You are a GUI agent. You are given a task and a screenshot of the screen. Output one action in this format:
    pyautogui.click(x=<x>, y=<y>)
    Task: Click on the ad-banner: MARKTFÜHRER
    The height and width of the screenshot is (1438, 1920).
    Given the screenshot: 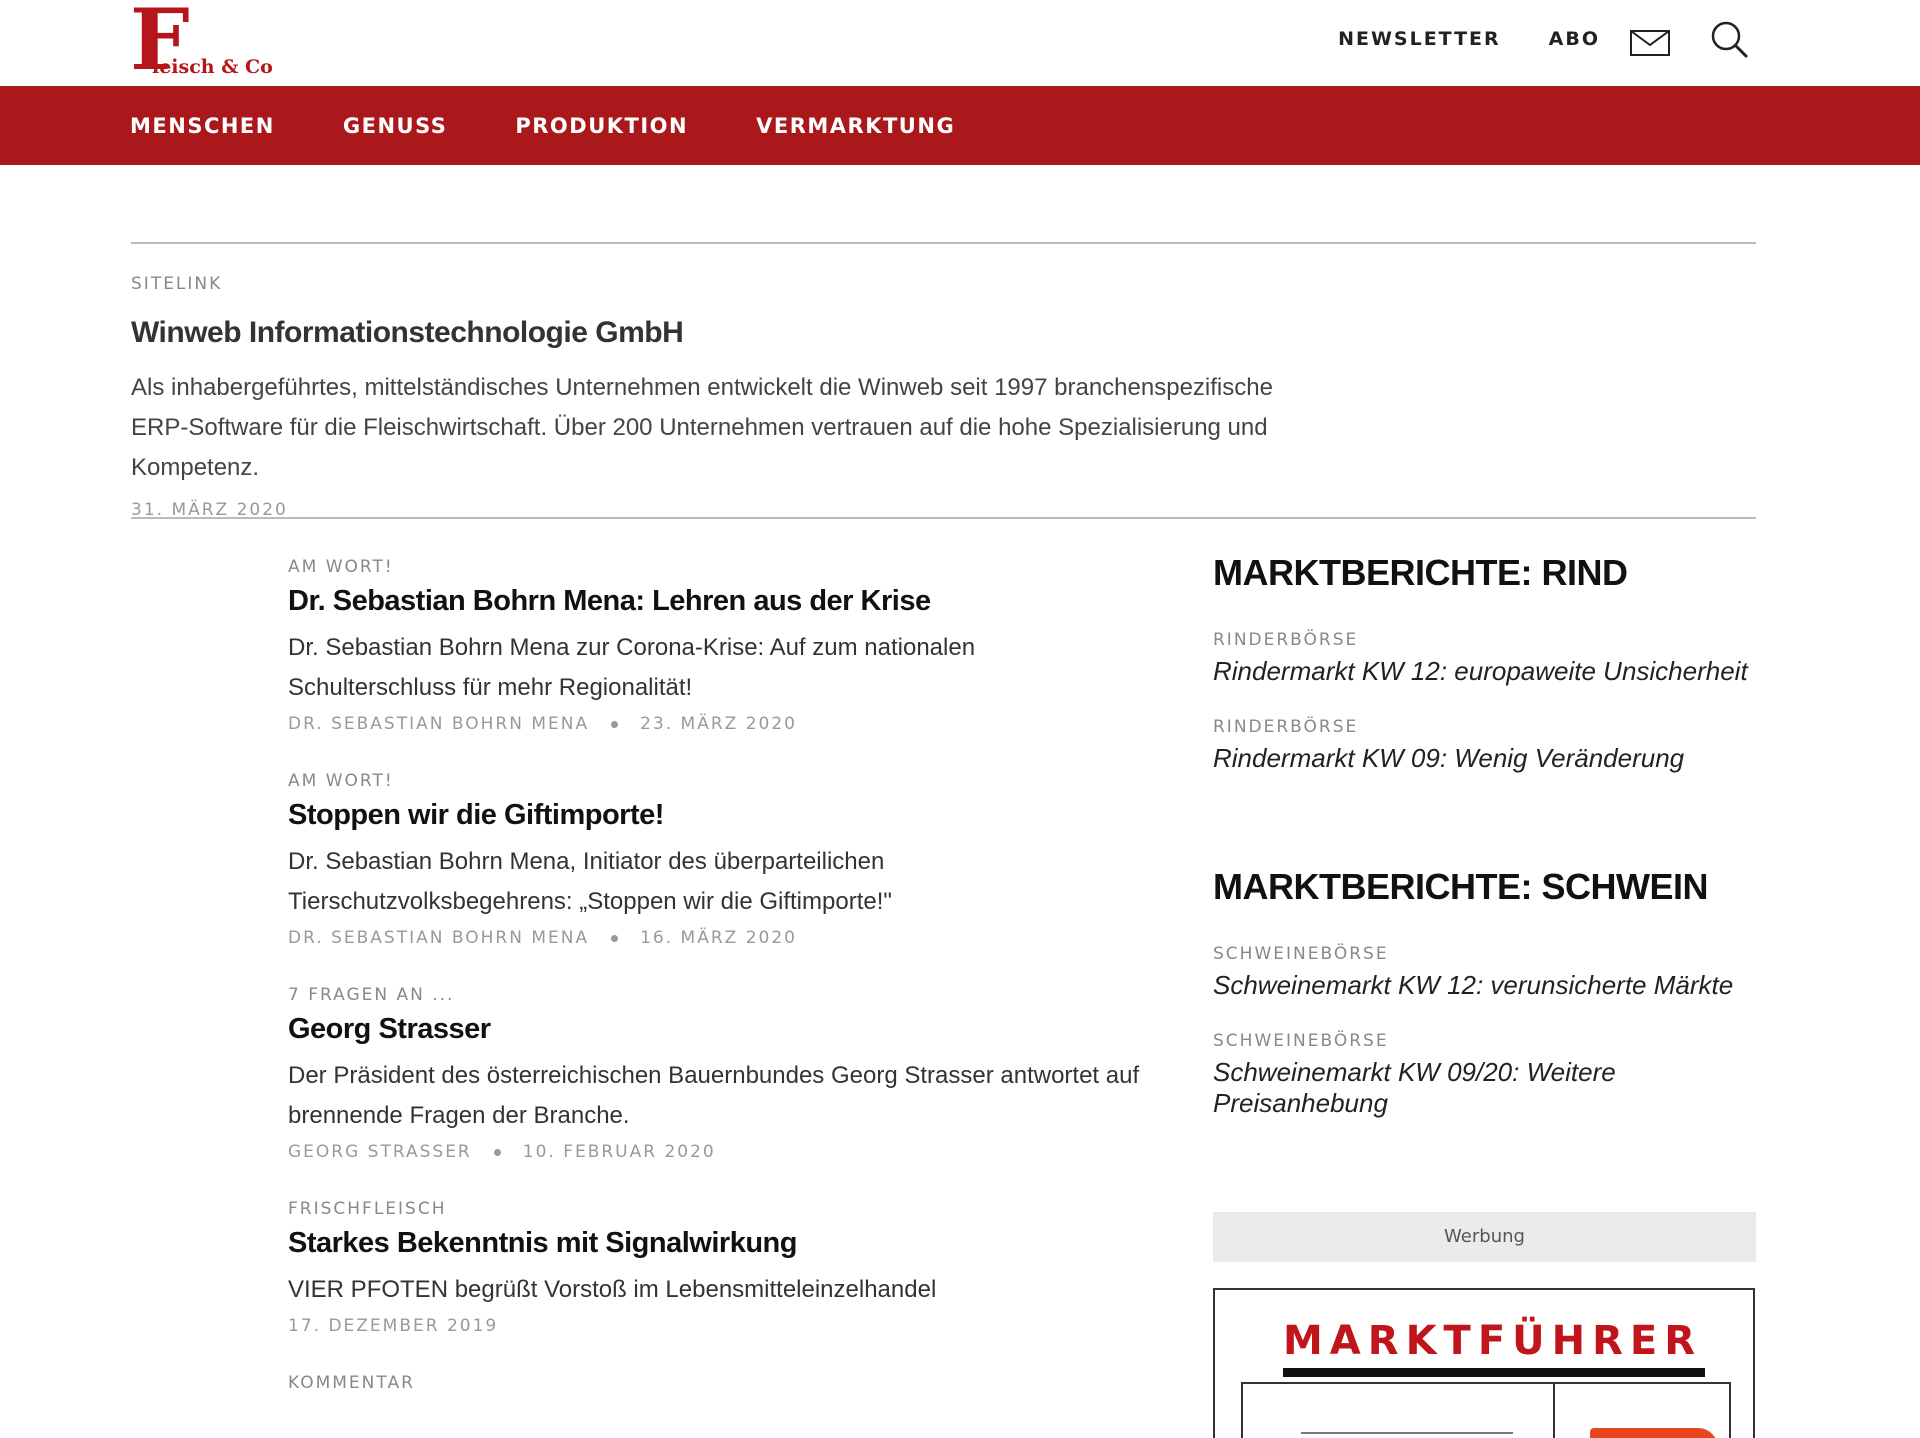 What is the action you would take?
    pyautogui.click(x=1484, y=1363)
    